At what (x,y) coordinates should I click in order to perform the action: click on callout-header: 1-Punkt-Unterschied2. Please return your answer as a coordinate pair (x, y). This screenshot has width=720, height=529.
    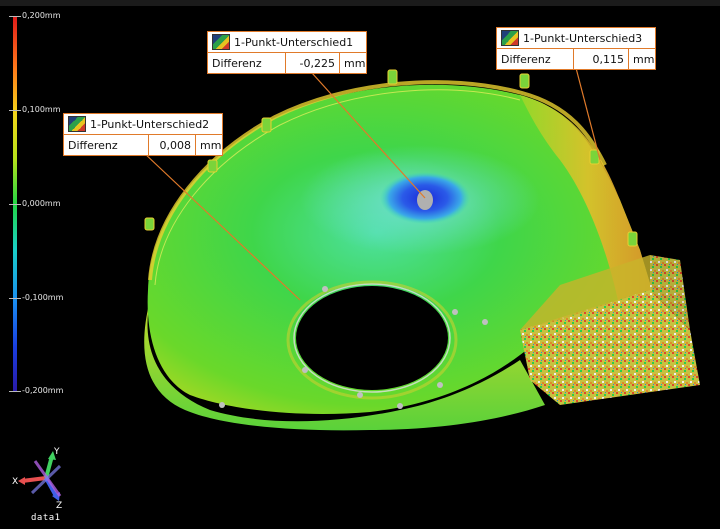
    Looking at the image, I should click on (143, 124).